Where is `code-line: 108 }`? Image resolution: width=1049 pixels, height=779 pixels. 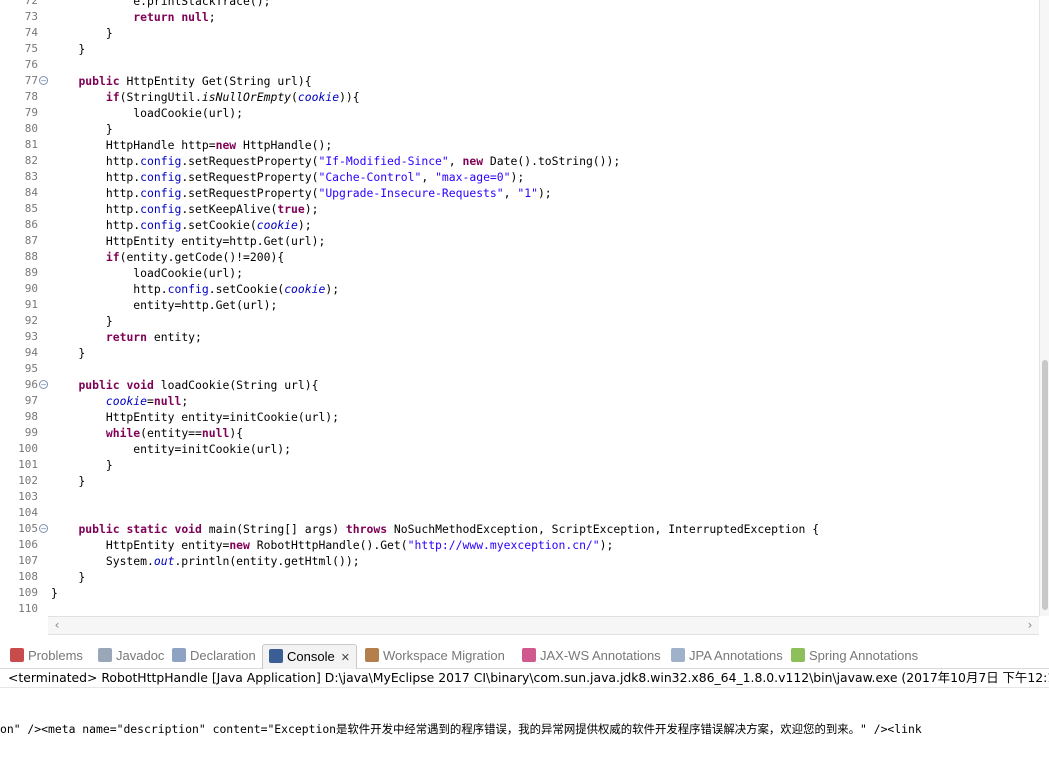
code-line: 108 } is located at coordinates (520, 577).